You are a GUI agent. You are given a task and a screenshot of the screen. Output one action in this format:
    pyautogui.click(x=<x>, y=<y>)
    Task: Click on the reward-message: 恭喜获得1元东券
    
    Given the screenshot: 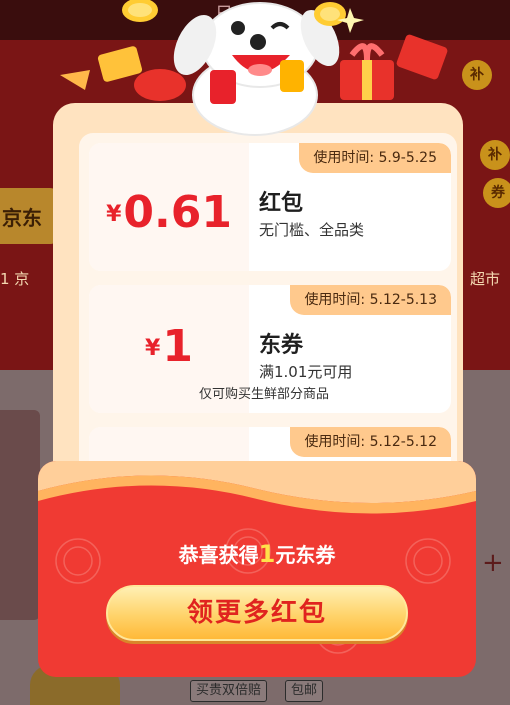 What is the action you would take?
    pyautogui.click(x=257, y=553)
    